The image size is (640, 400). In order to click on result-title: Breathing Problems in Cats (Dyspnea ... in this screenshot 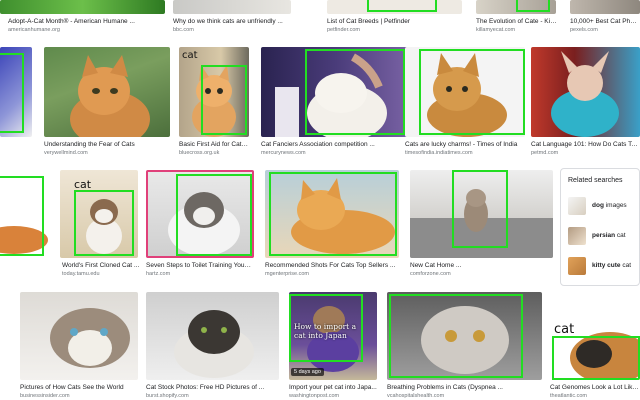, I will do `click(464, 388)`.